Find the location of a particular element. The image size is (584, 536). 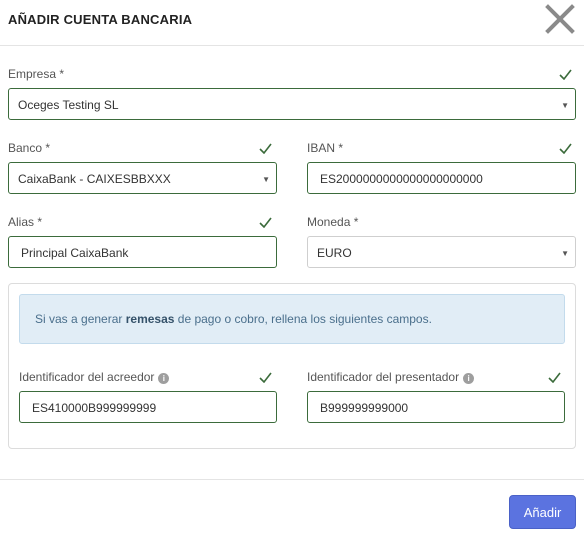

presentador-input: B999999999000 is located at coordinates (436, 407).